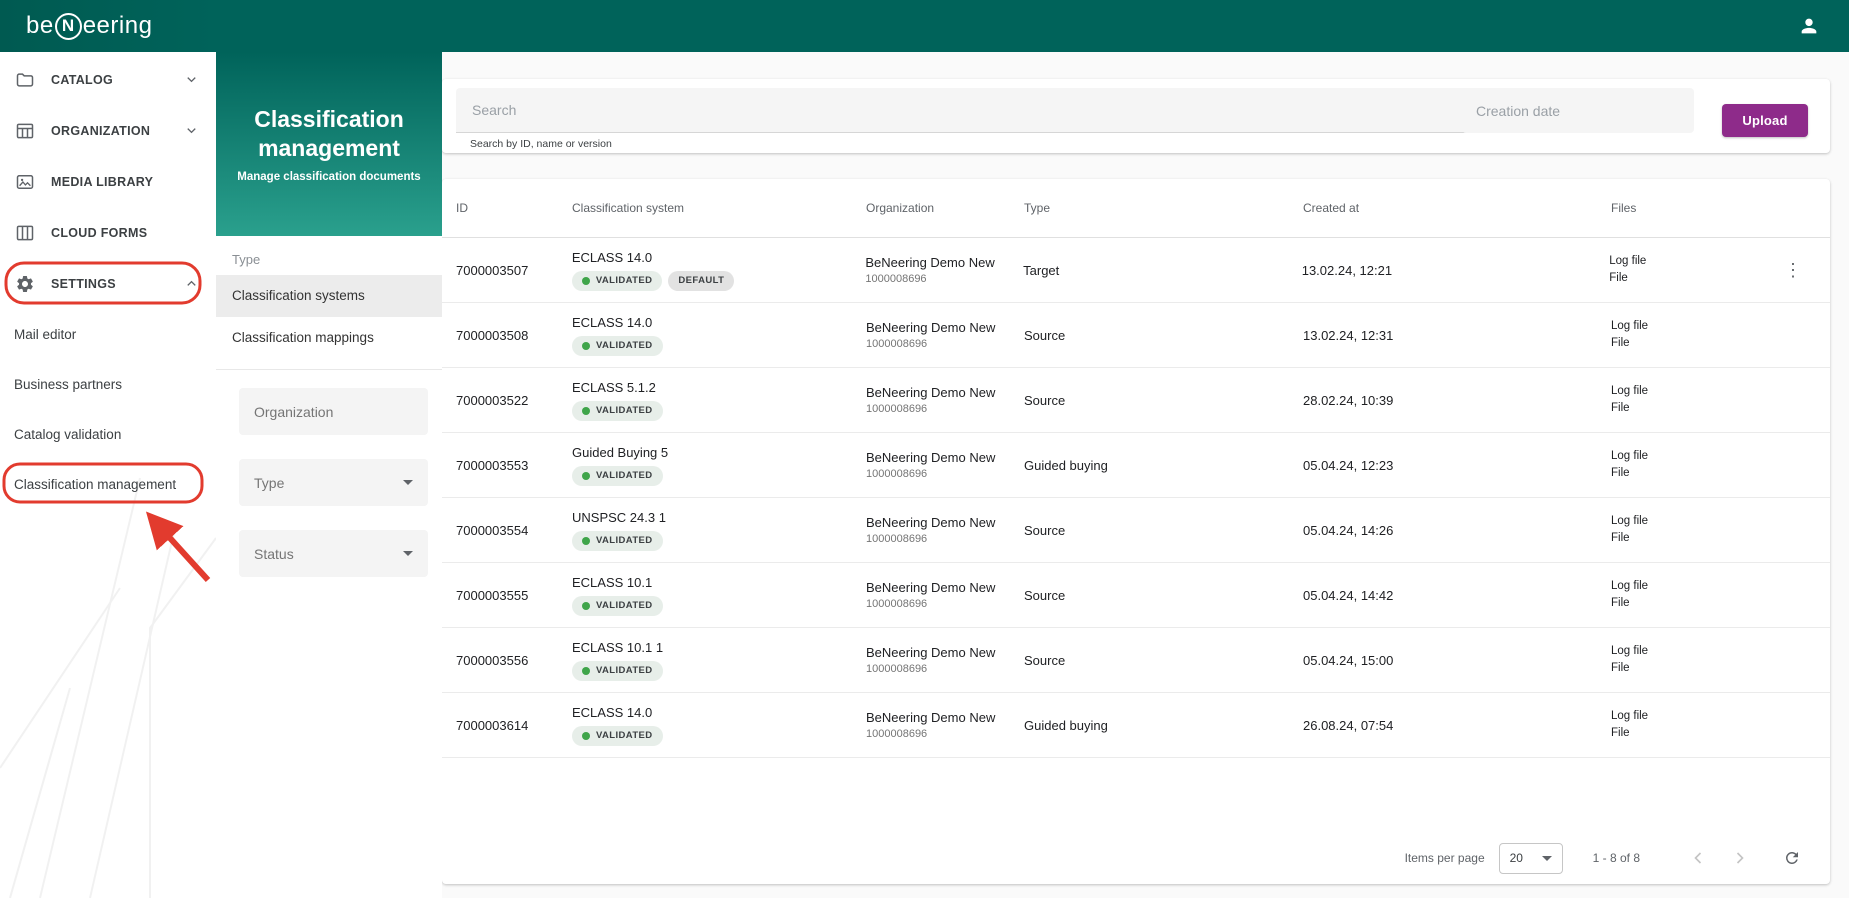  I want to click on sidebar-item-organization: ORGANIZATION, so click(108, 130).